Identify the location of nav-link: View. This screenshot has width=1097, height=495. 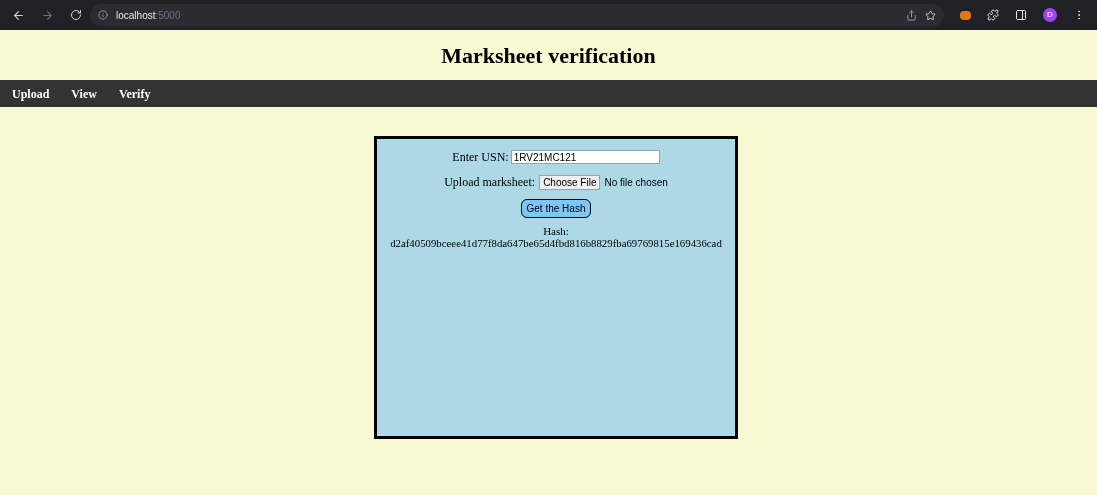
(84, 93).